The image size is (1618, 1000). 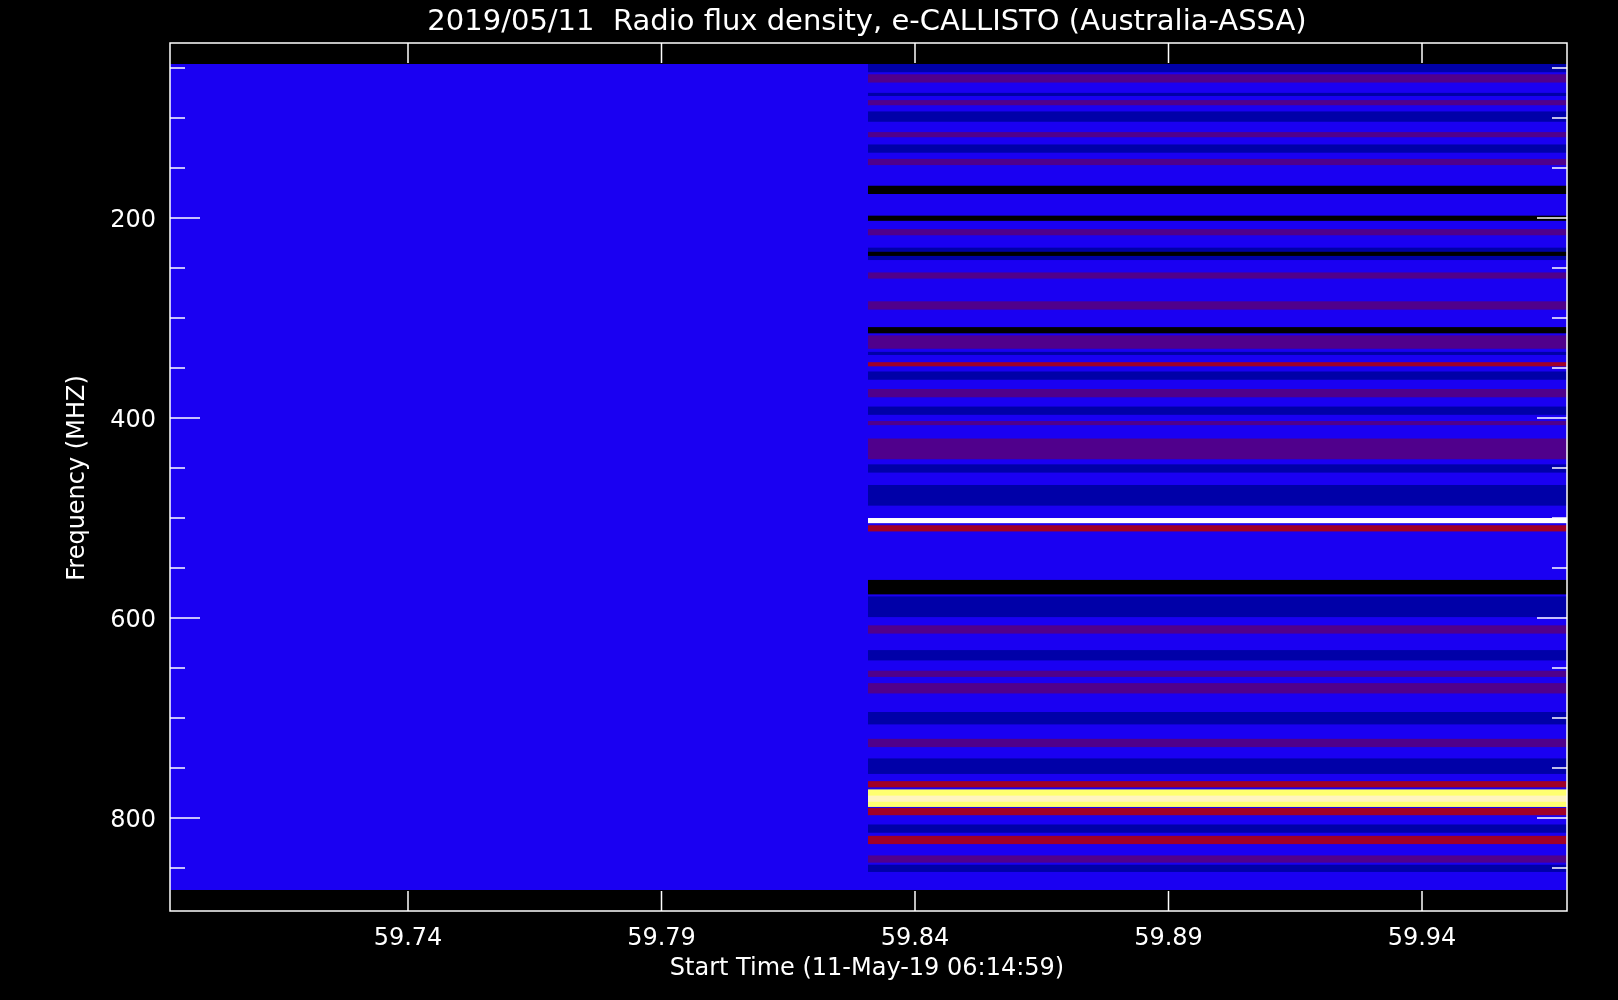 I want to click on tick-label: 59.79, so click(x=661, y=937).